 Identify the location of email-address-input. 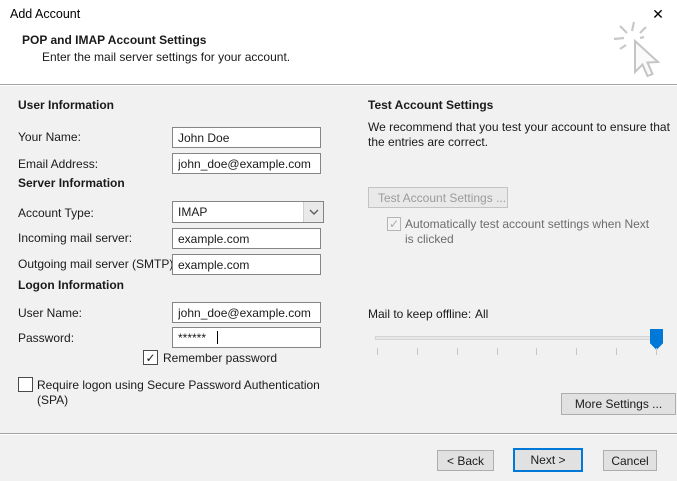
(246, 163).